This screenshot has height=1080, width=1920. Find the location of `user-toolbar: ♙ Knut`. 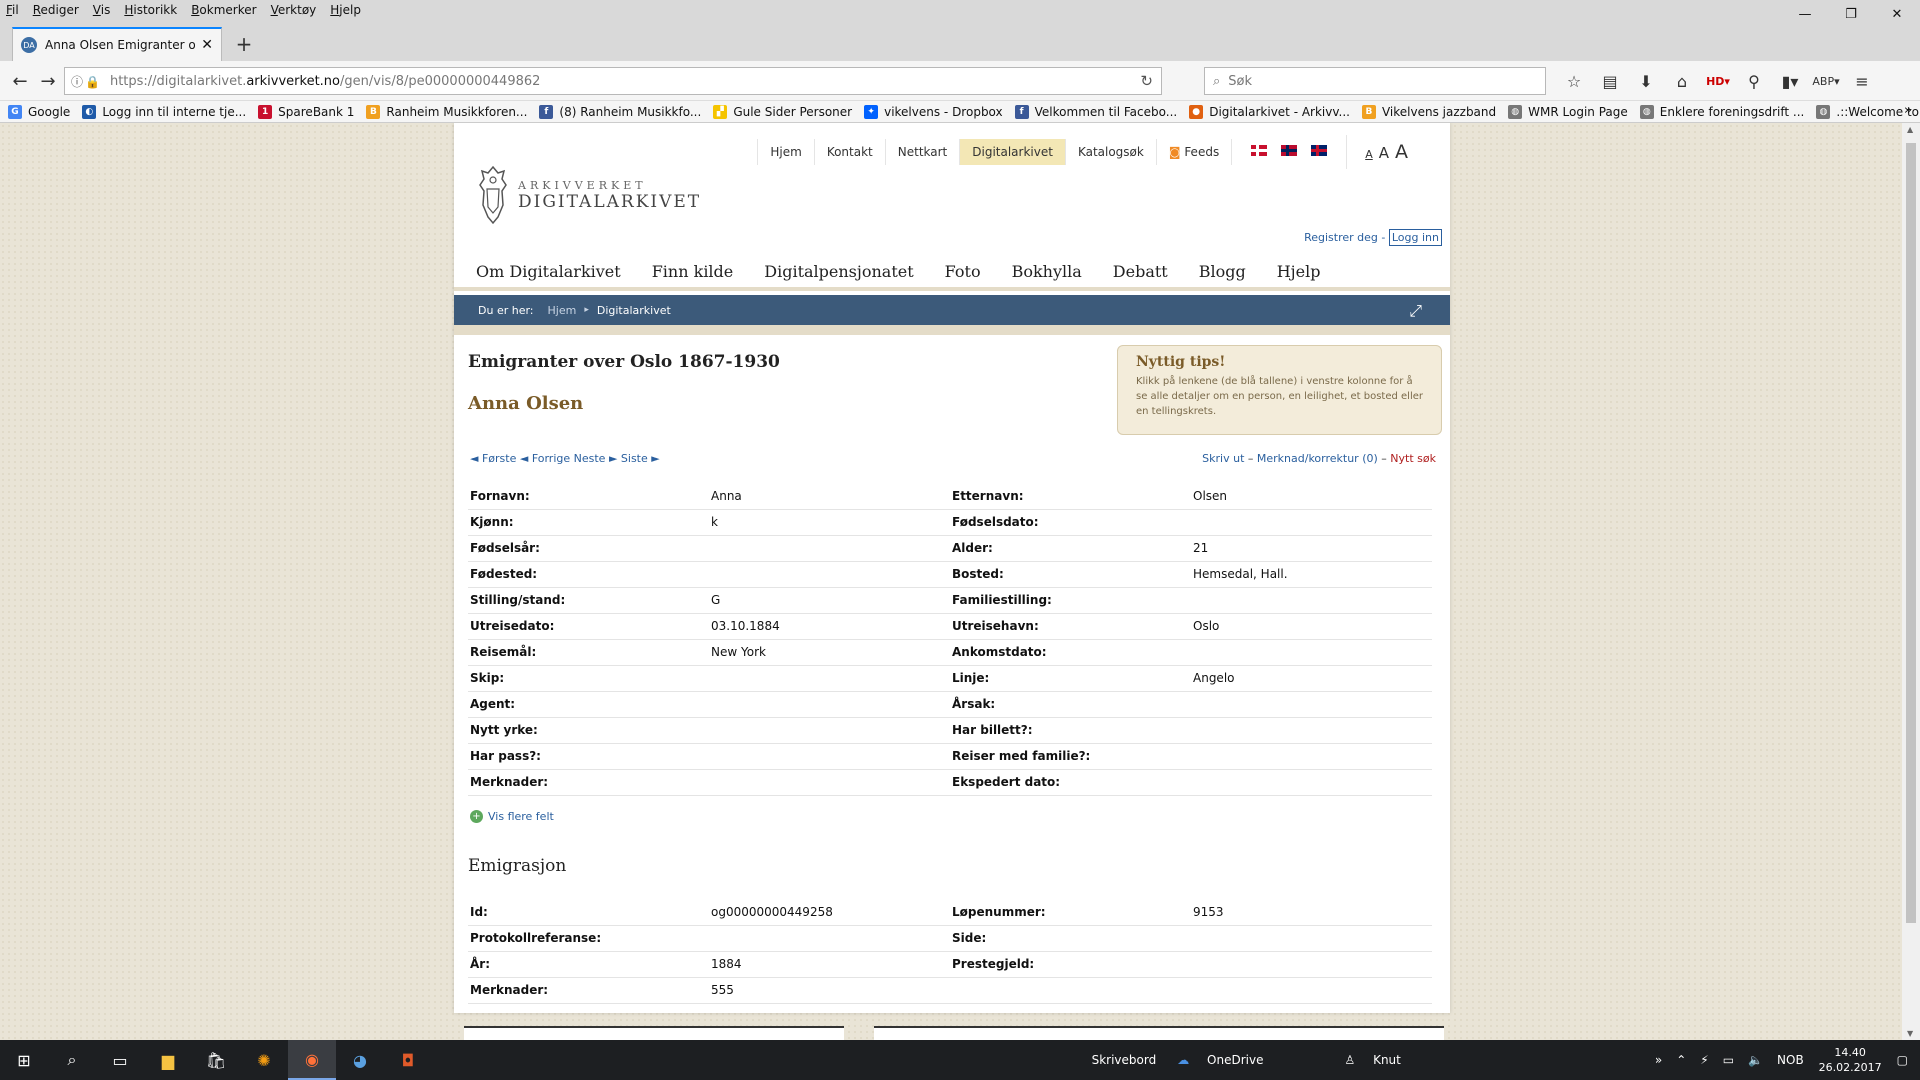

user-toolbar: ♙ Knut is located at coordinates (1372, 1060).